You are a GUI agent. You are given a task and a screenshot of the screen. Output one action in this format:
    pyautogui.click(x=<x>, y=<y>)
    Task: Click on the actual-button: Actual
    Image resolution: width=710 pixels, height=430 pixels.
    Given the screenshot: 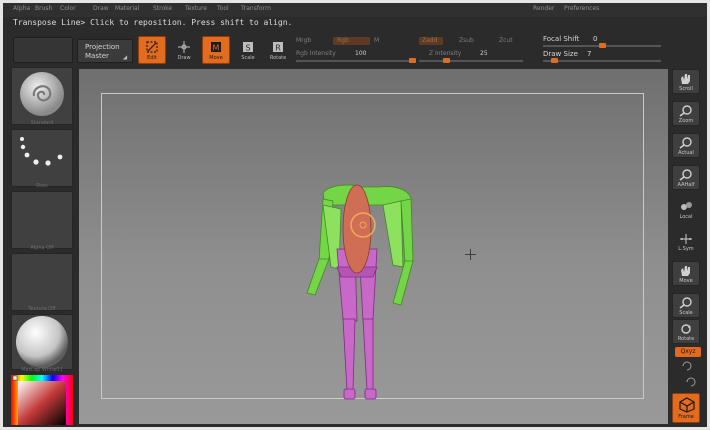 What is the action you would take?
    pyautogui.click(x=686, y=145)
    